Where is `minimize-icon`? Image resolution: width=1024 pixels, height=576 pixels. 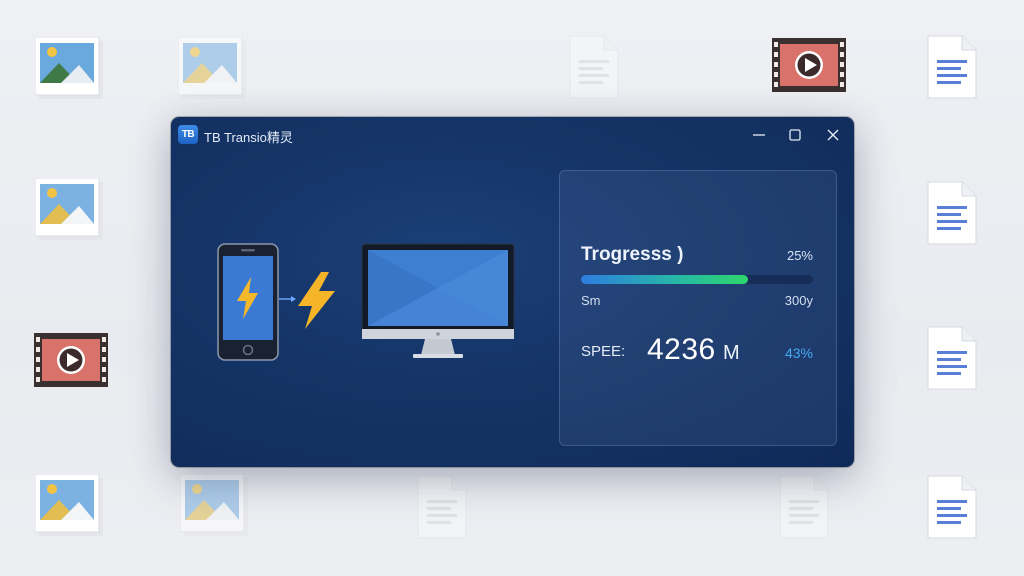 minimize-icon is located at coordinates (759, 135).